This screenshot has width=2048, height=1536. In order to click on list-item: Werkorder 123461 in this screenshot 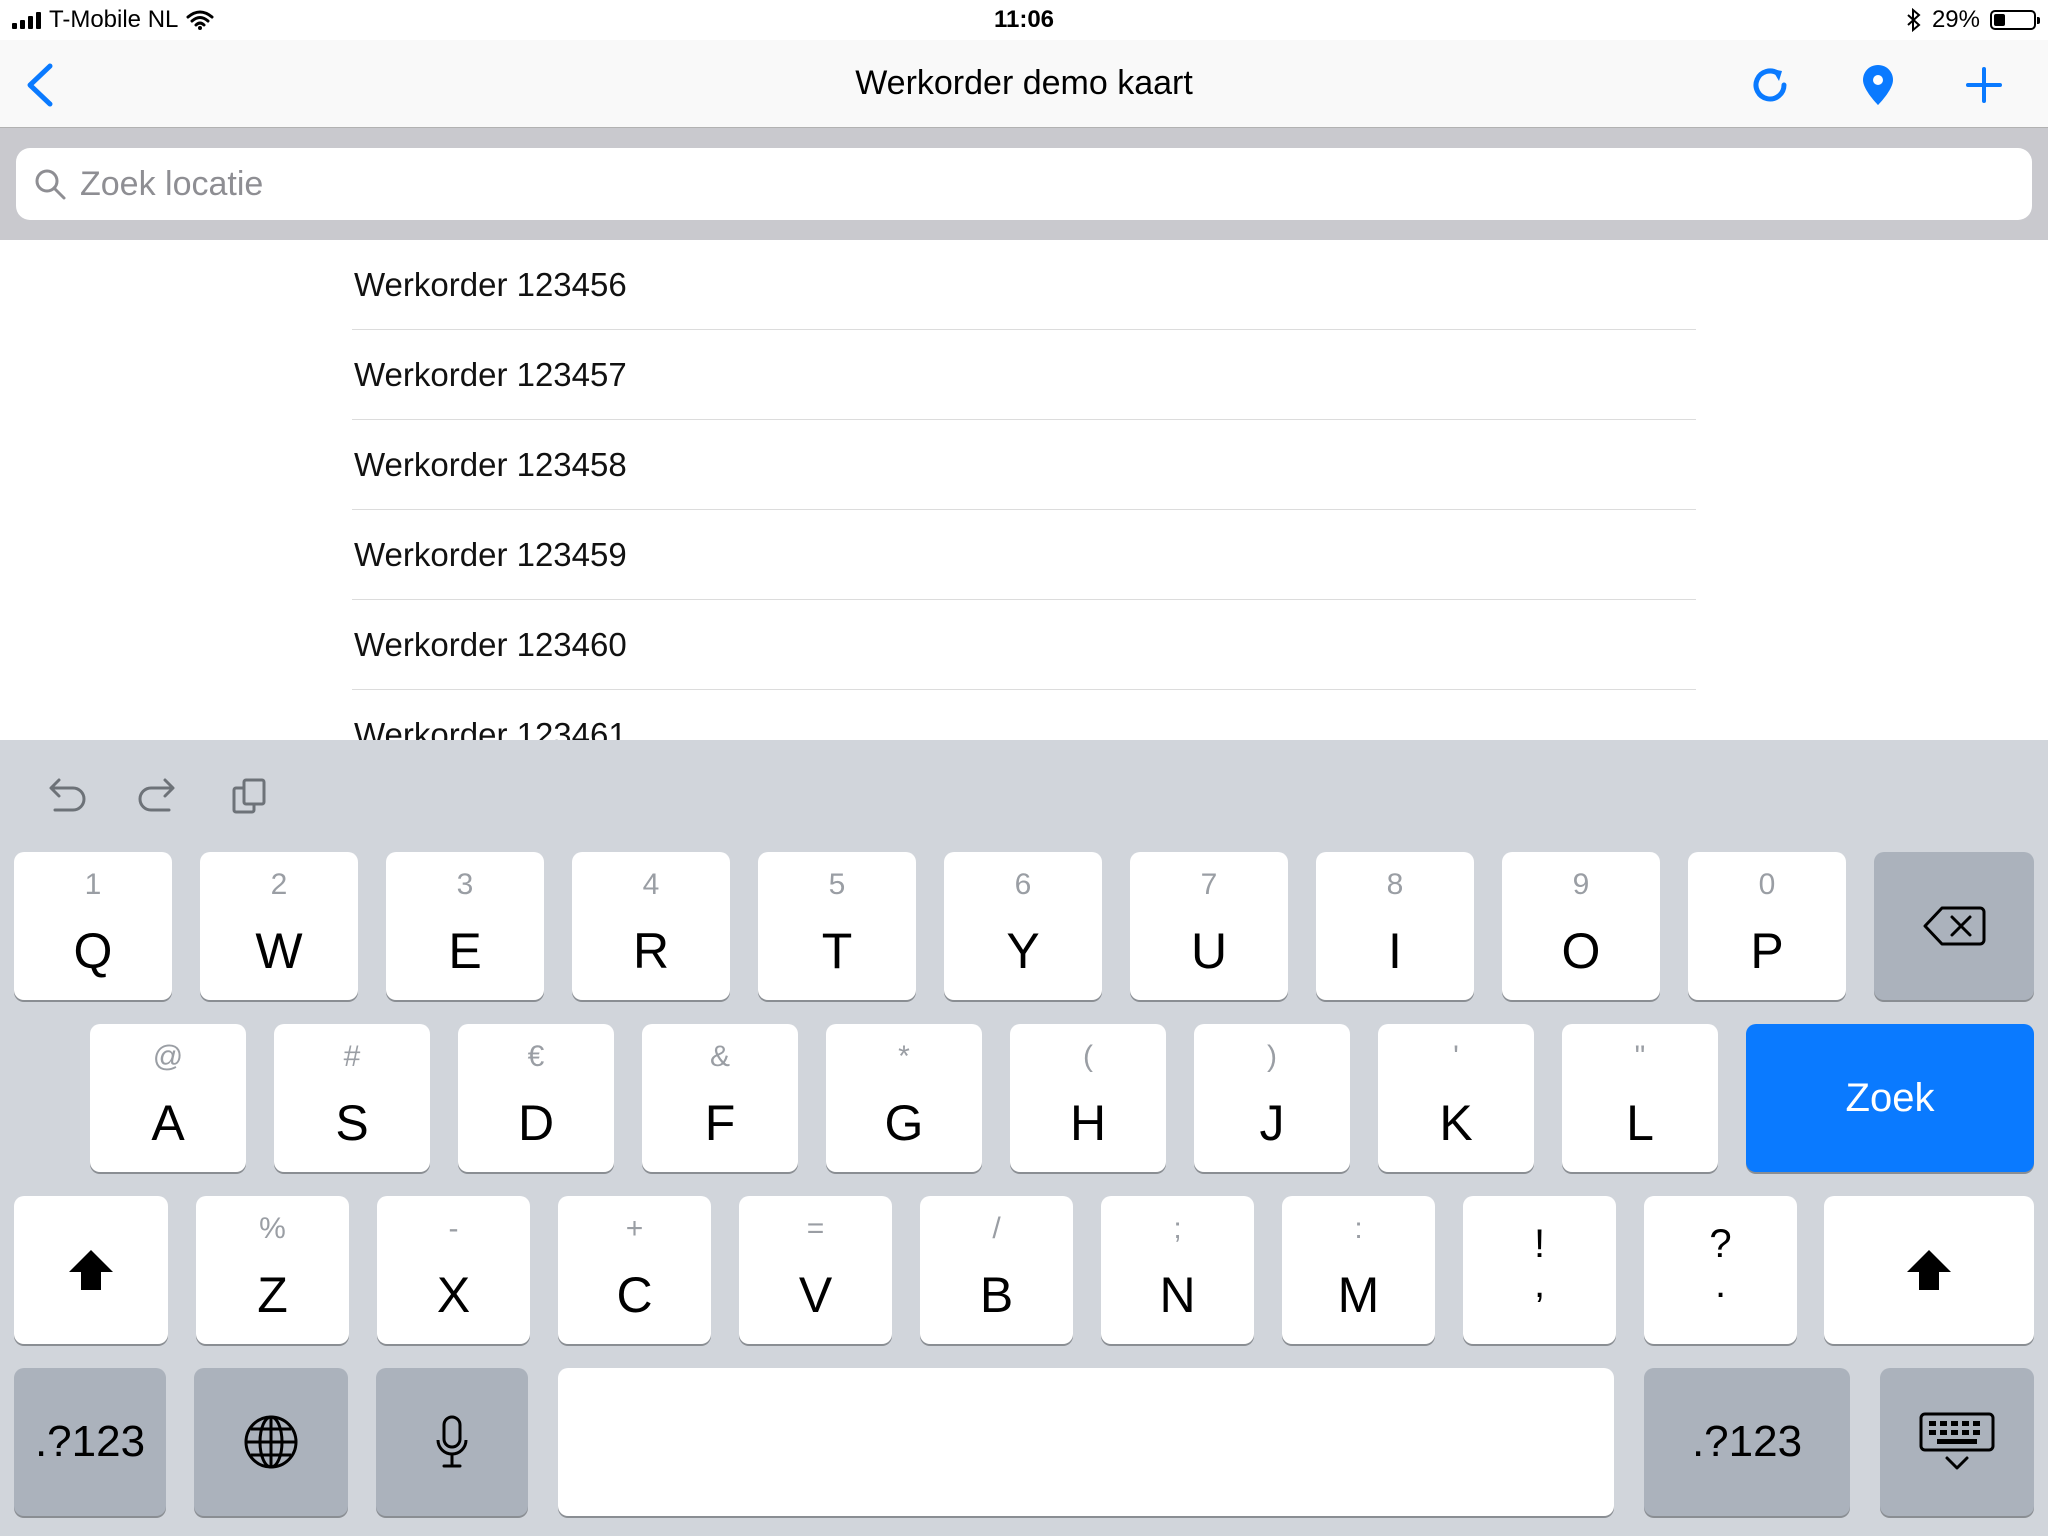, I will do `click(1024, 715)`.